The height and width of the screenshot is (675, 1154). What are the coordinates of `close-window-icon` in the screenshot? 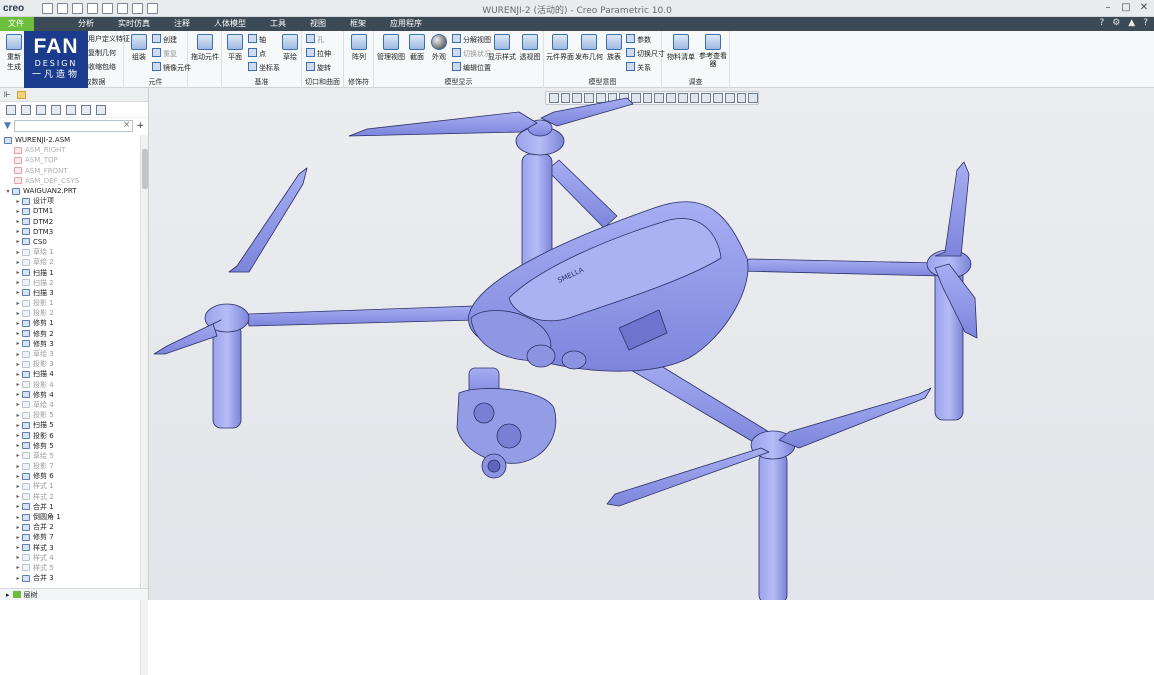 It's located at (152, 8).